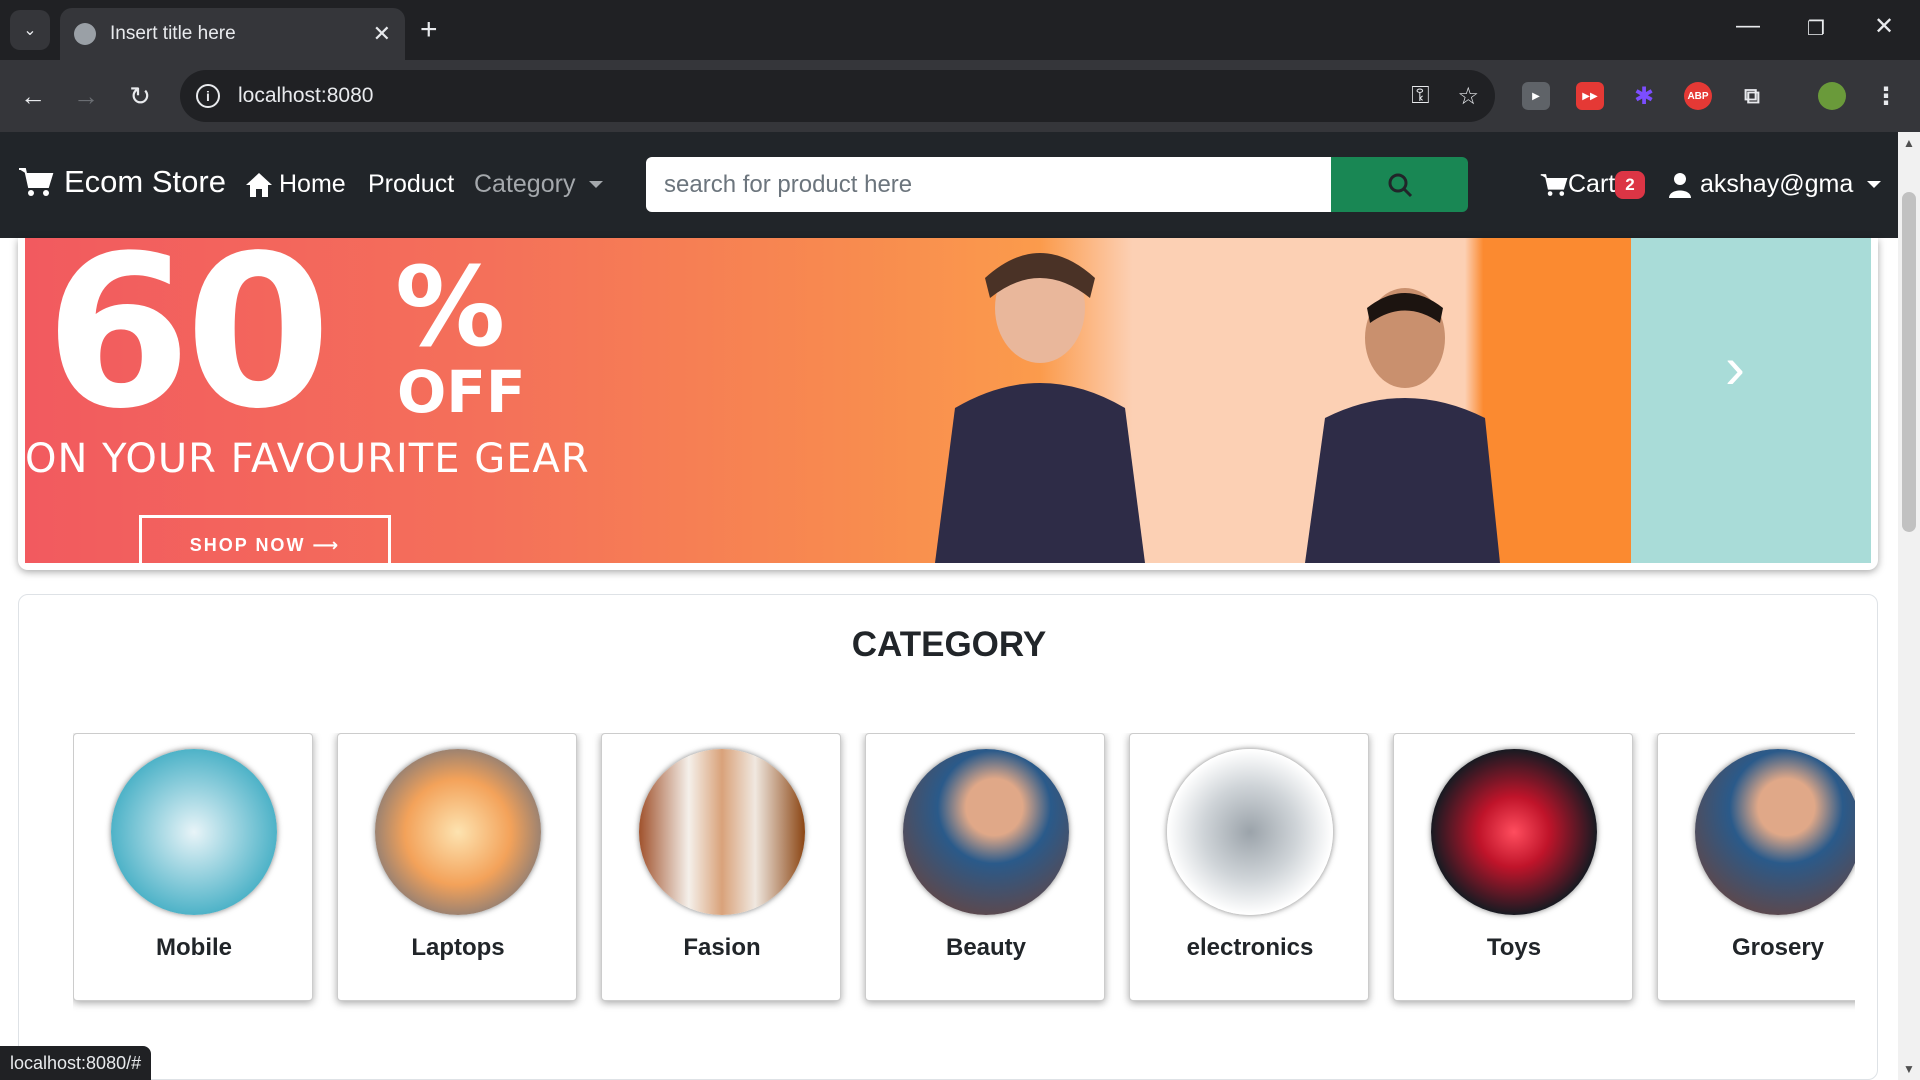 This screenshot has height=1080, width=1920. I want to click on nav-product: Product, so click(411, 184).